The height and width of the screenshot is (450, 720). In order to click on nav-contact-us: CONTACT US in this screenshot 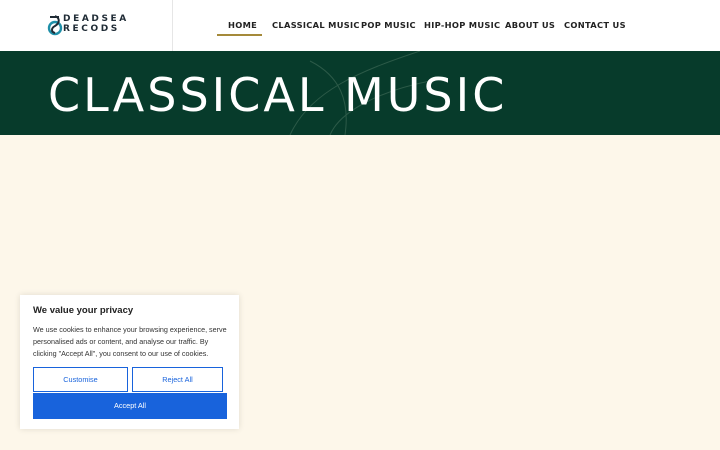, I will do `click(595, 27)`.